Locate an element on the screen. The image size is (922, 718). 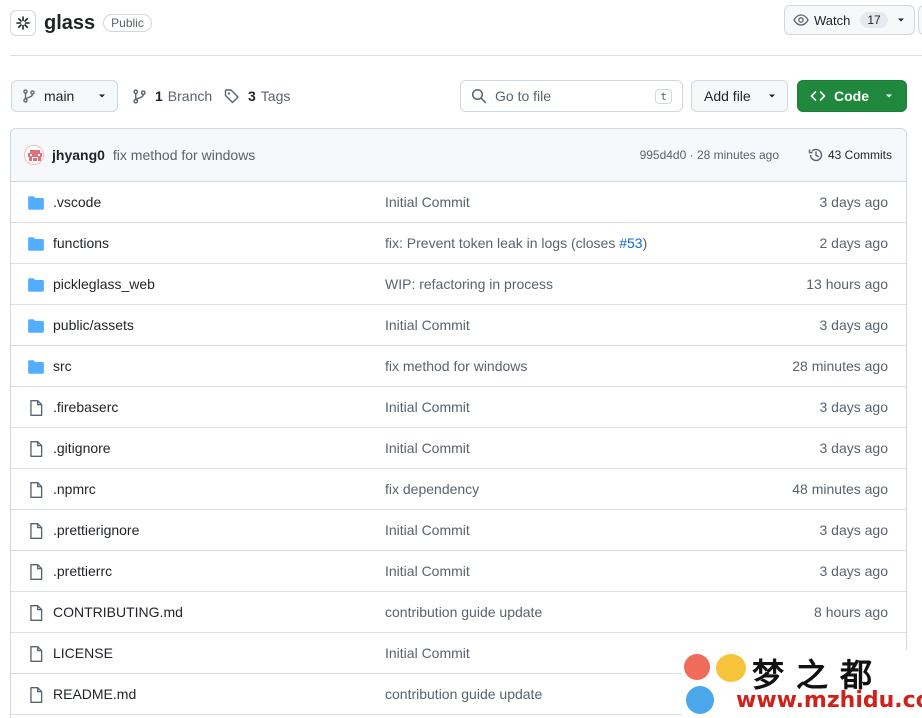
file-name: README.md is located at coordinates (94, 694).